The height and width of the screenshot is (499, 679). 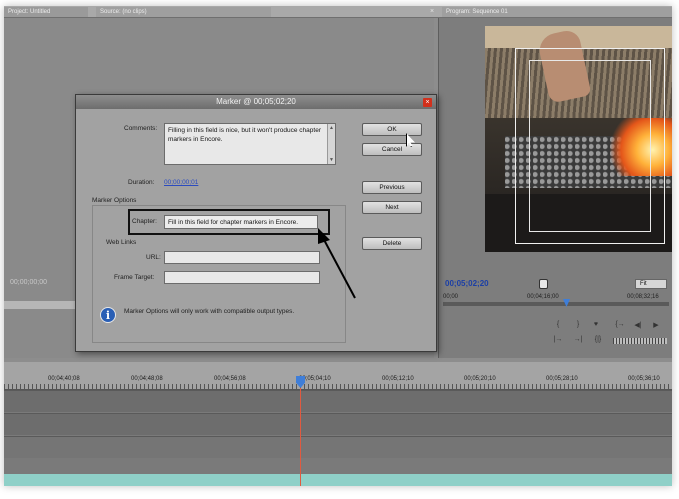 I want to click on title-safe-guide, so click(x=590, y=146).